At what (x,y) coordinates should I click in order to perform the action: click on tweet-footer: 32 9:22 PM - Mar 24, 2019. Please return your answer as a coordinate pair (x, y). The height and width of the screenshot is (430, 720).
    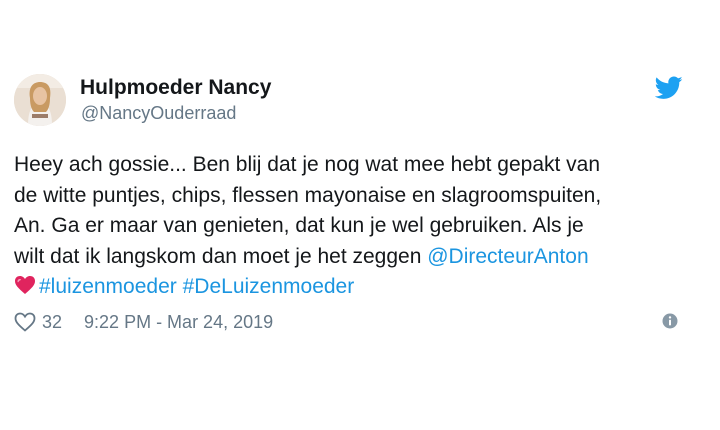
    Looking at the image, I should click on (143, 322).